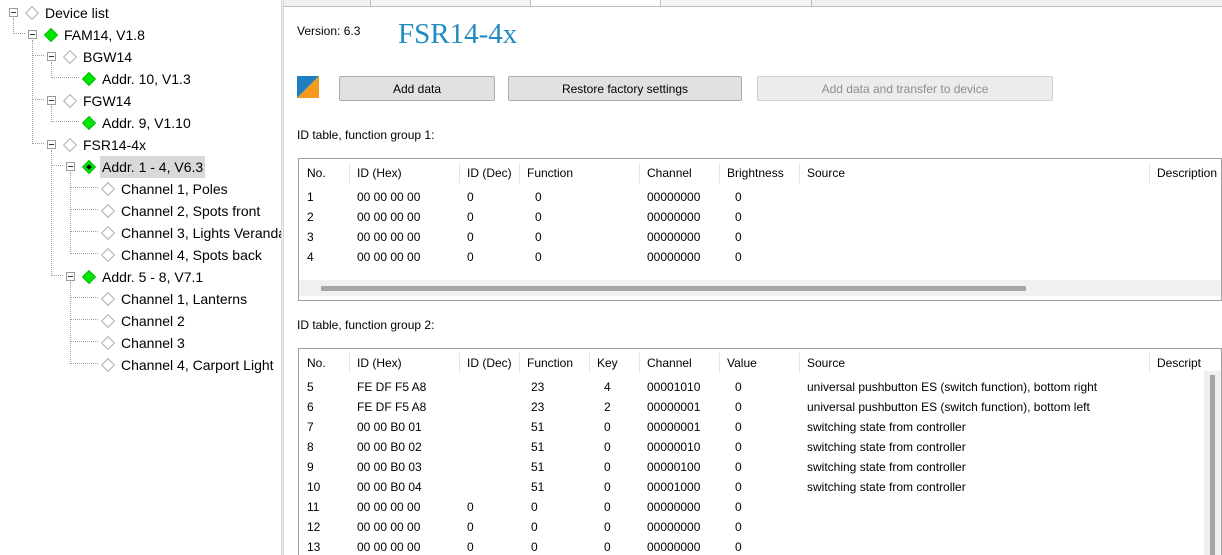 This screenshot has height=555, width=1222. Describe the element at coordinates (760, 197) in the screenshot. I see `table-row: 1 00 00 00 00 0 0 00000000 0` at that location.